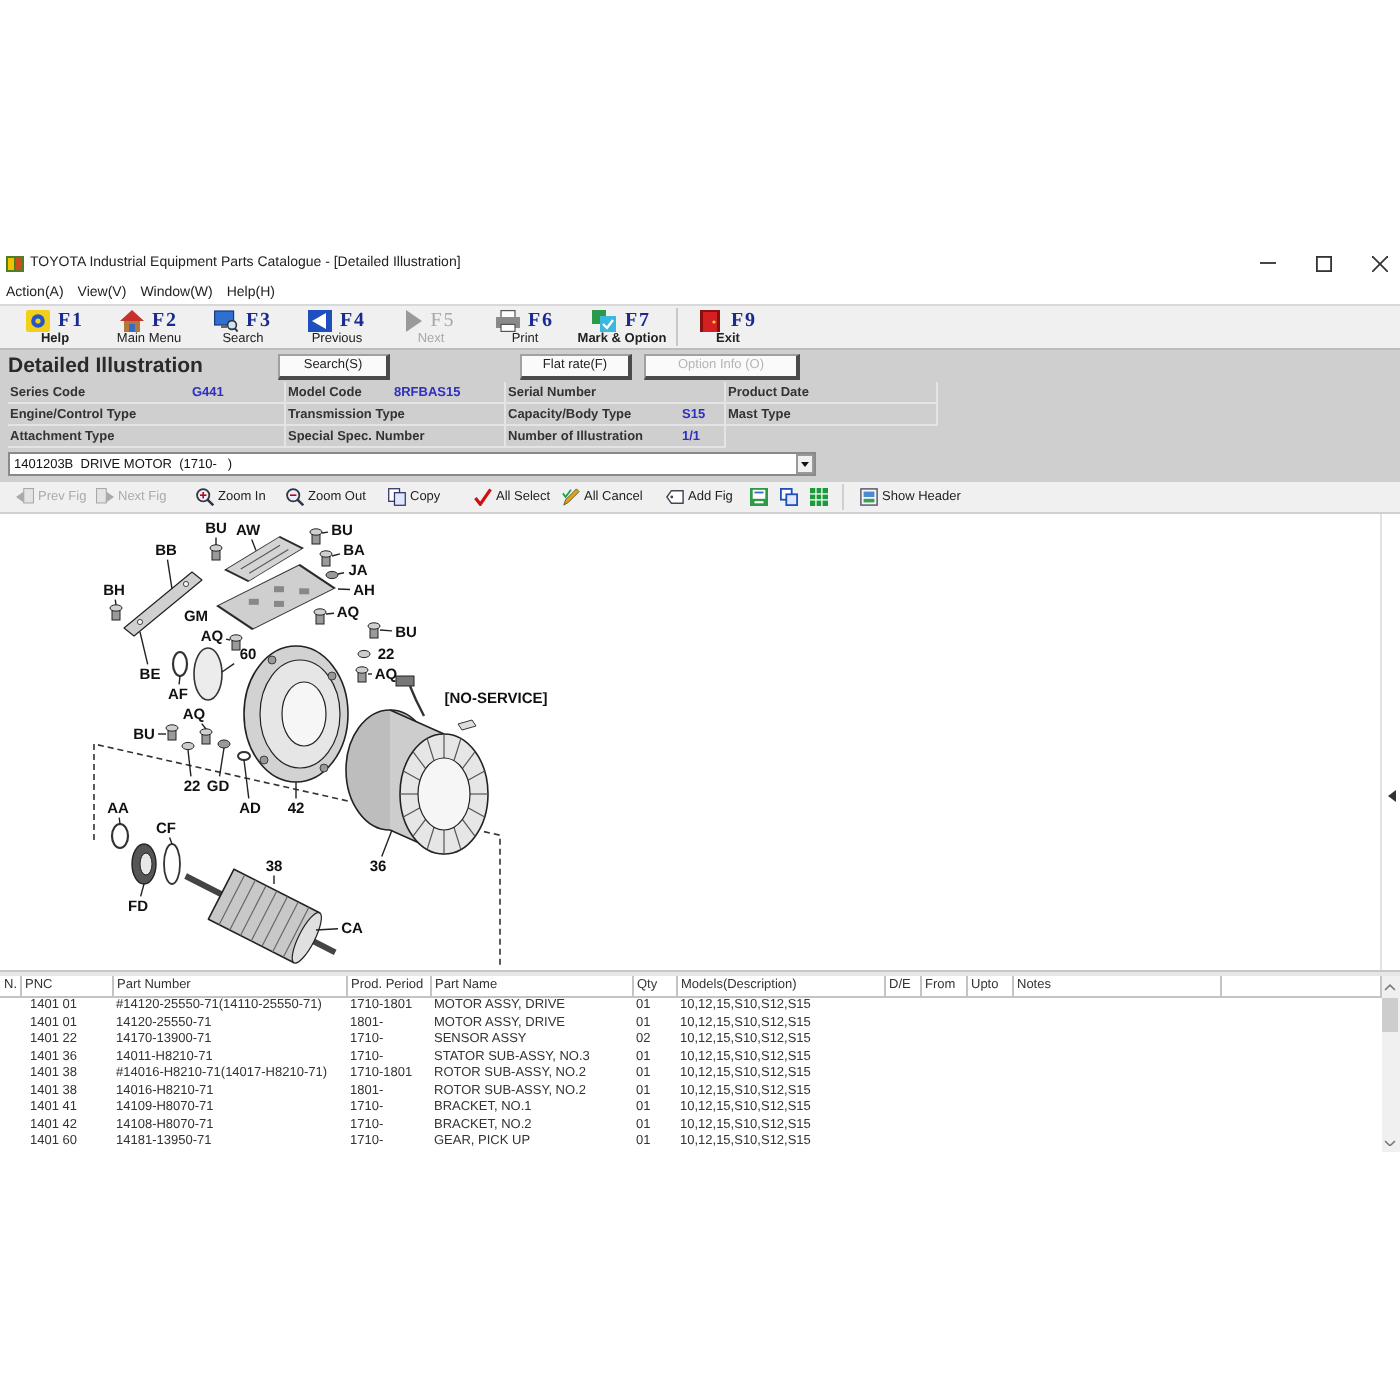  Describe the element at coordinates (1324, 263) in the screenshot. I see `maximize-icon` at that location.